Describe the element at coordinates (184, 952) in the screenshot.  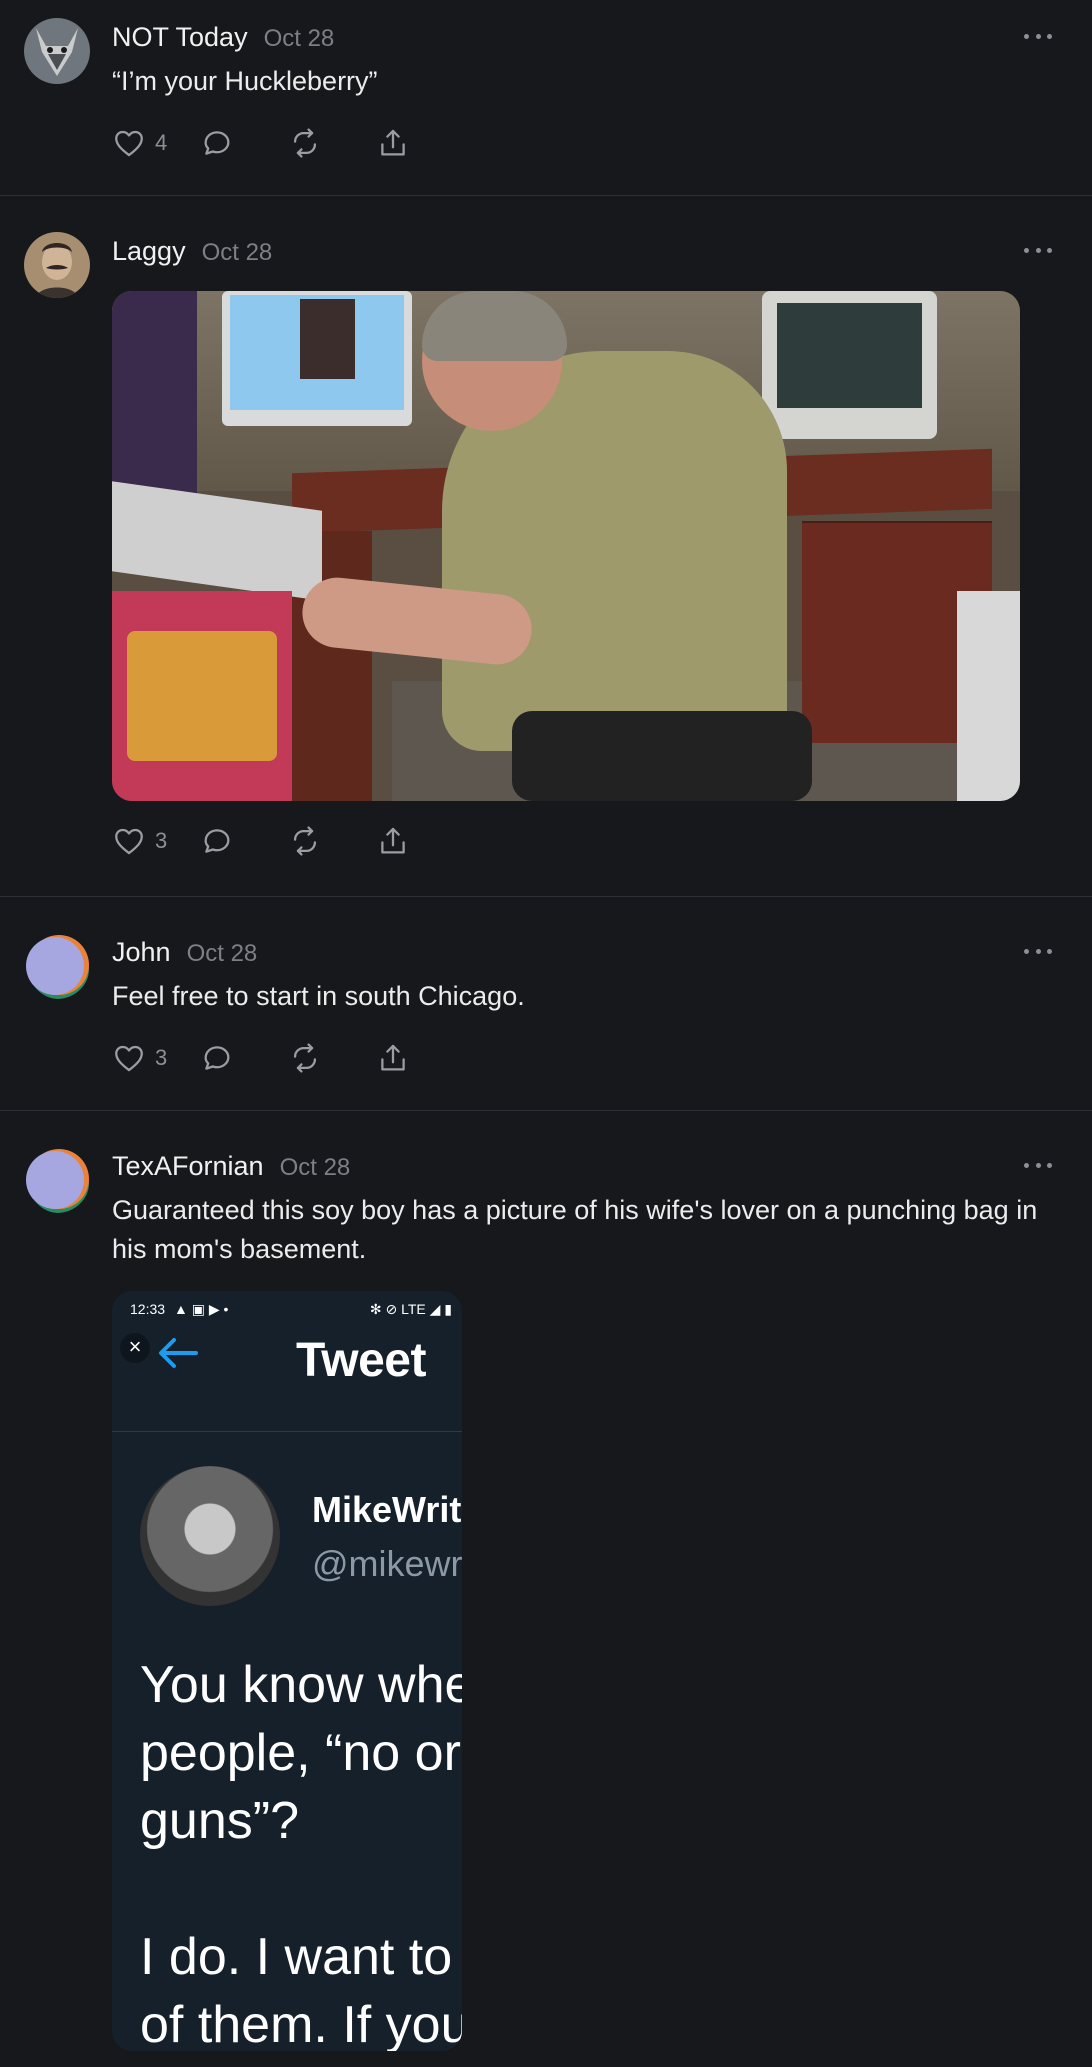
I see `post-header: John Oct 28` at that location.